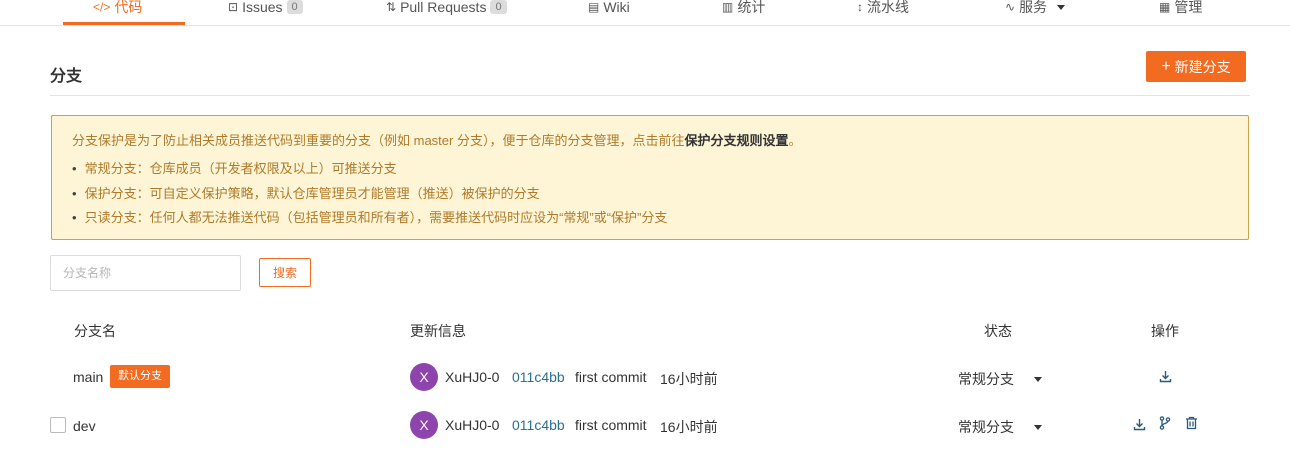  I want to click on notice-item-text: 常规分支：仓库成员（开发者权限及以上）可推送分支, so click(240, 168).